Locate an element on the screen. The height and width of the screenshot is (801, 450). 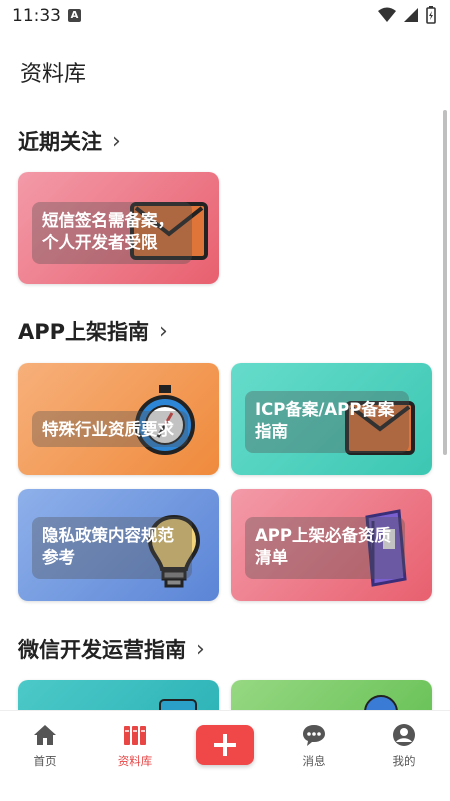
page-title: 资料库 is located at coordinates (53, 74).